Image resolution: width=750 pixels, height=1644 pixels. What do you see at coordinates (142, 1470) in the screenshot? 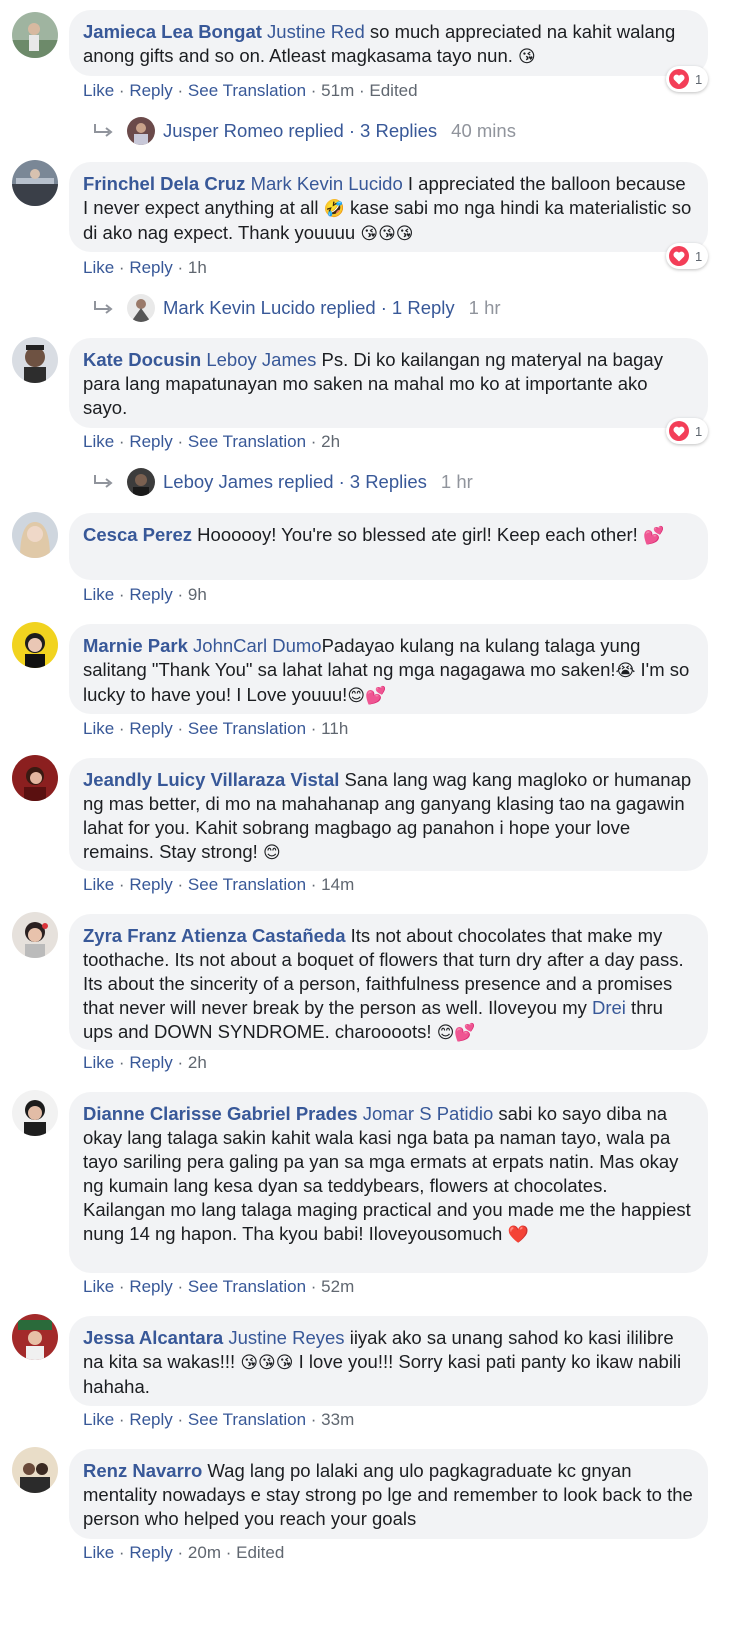
I see `comment-author: Renz Navarro` at bounding box center [142, 1470].